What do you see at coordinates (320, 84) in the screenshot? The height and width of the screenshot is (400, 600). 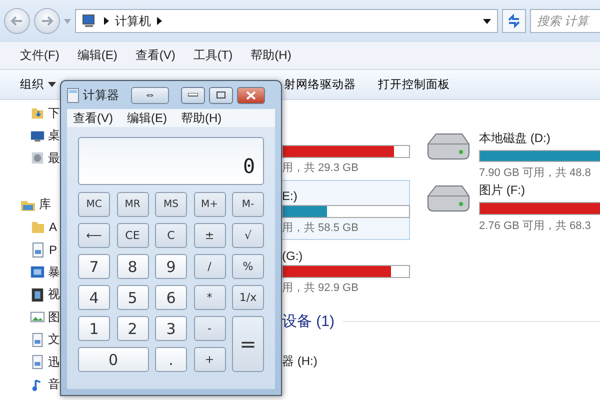 I see `toolbar-button: 射网络驱动器` at bounding box center [320, 84].